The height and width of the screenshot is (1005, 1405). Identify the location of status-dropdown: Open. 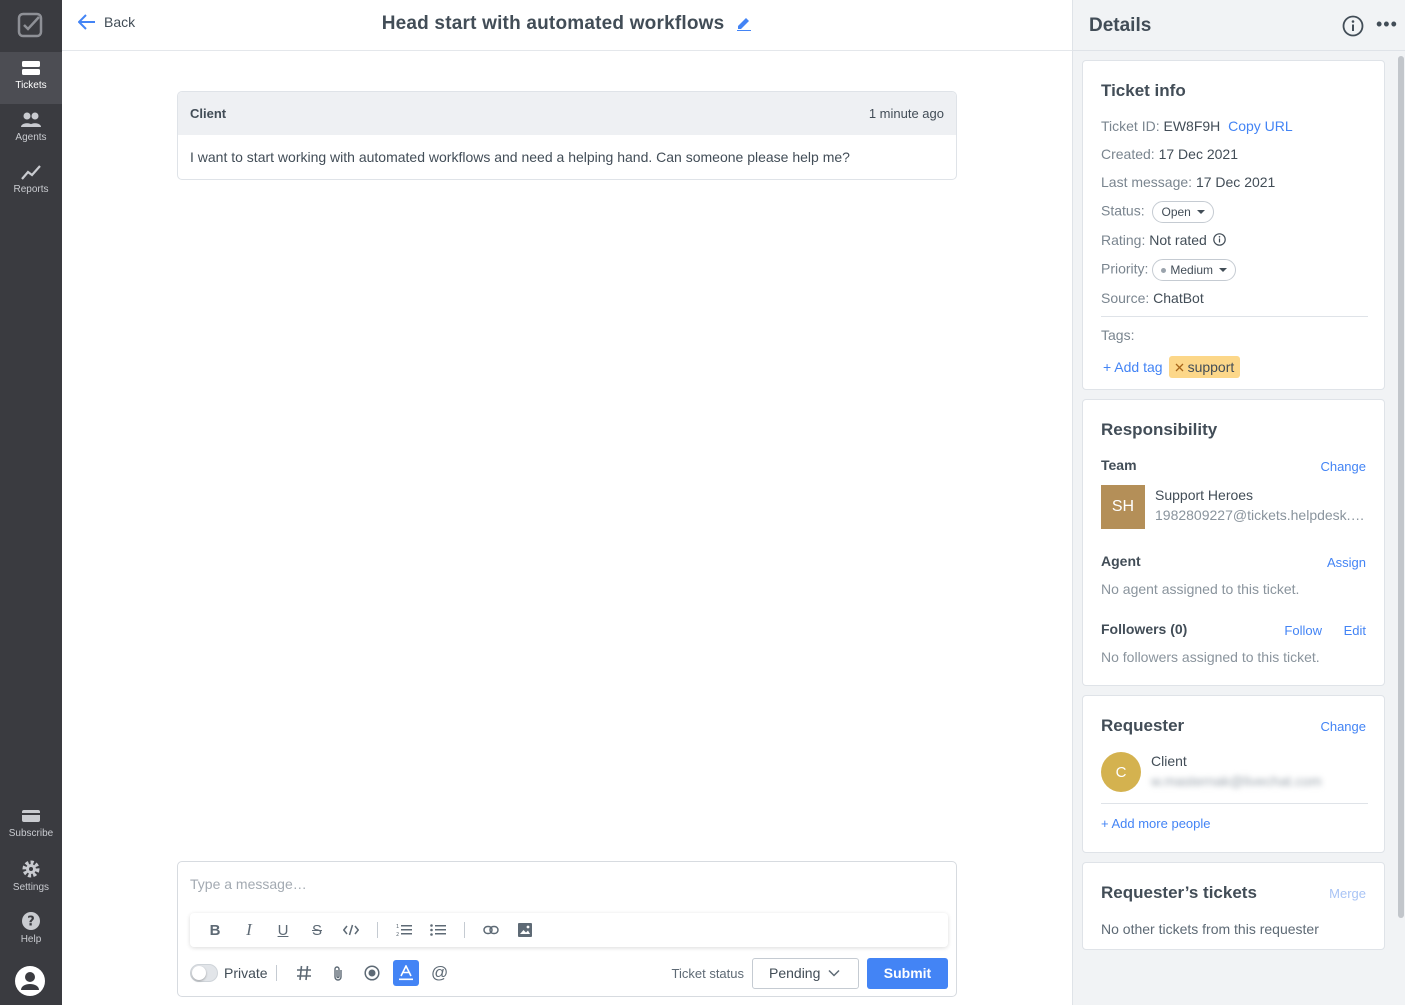
(1183, 212).